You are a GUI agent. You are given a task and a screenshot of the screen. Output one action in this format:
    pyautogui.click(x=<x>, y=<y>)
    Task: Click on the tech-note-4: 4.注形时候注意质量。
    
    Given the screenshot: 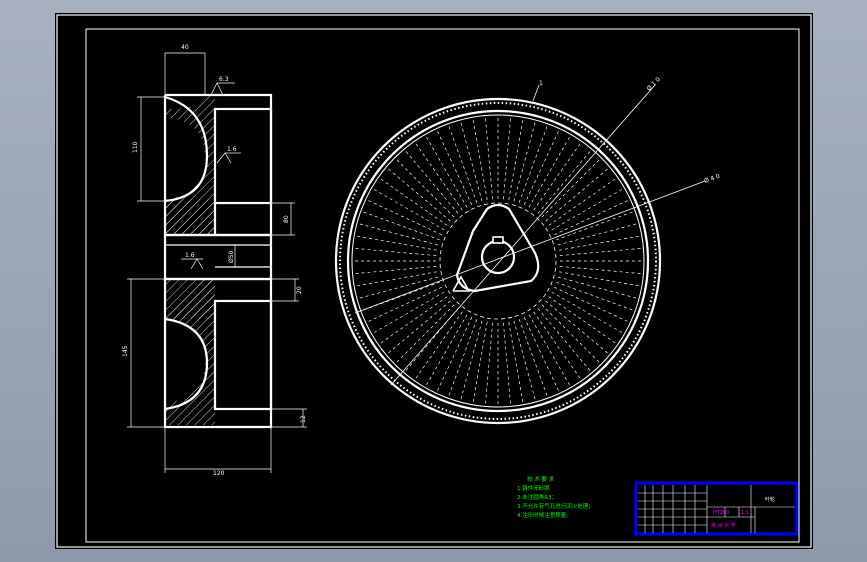 What is the action you would take?
    pyautogui.click(x=544, y=515)
    